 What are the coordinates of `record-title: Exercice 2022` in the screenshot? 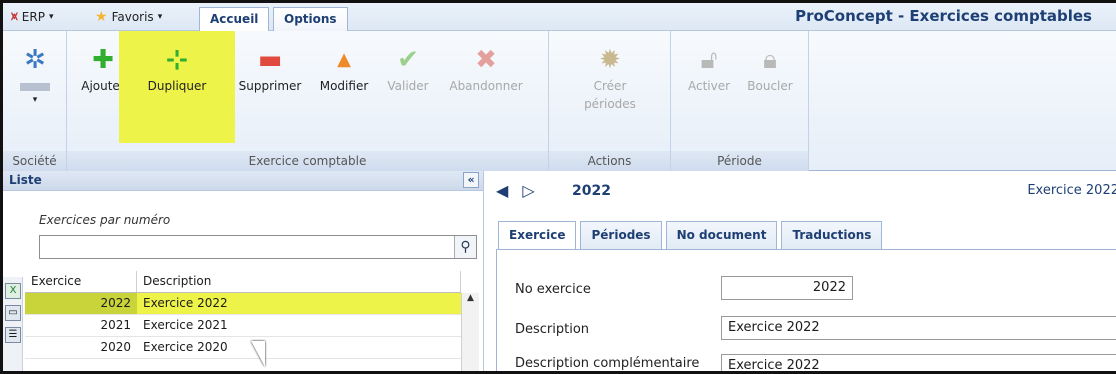 It's located at (1071, 190).